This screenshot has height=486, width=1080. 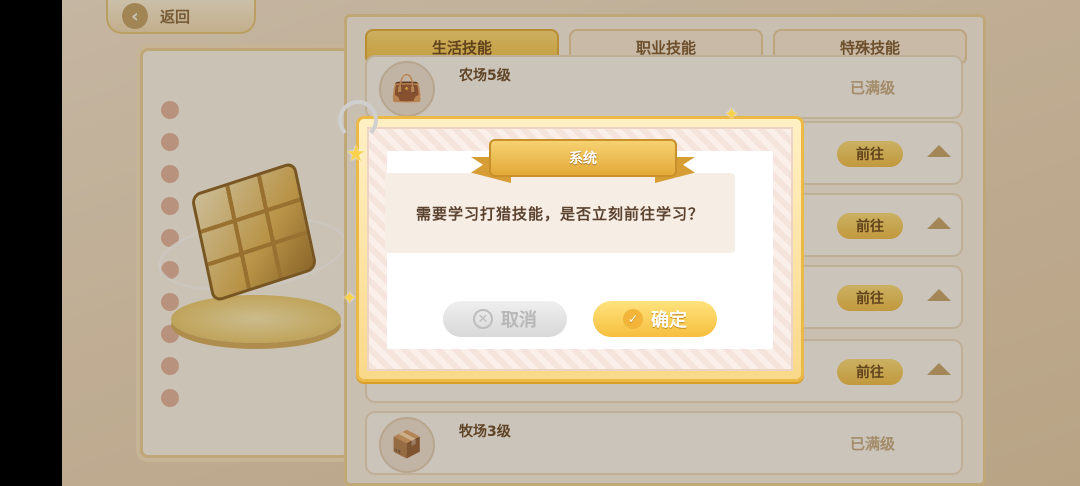 What do you see at coordinates (358, 120) in the screenshot?
I see `paperclip-icon` at bounding box center [358, 120].